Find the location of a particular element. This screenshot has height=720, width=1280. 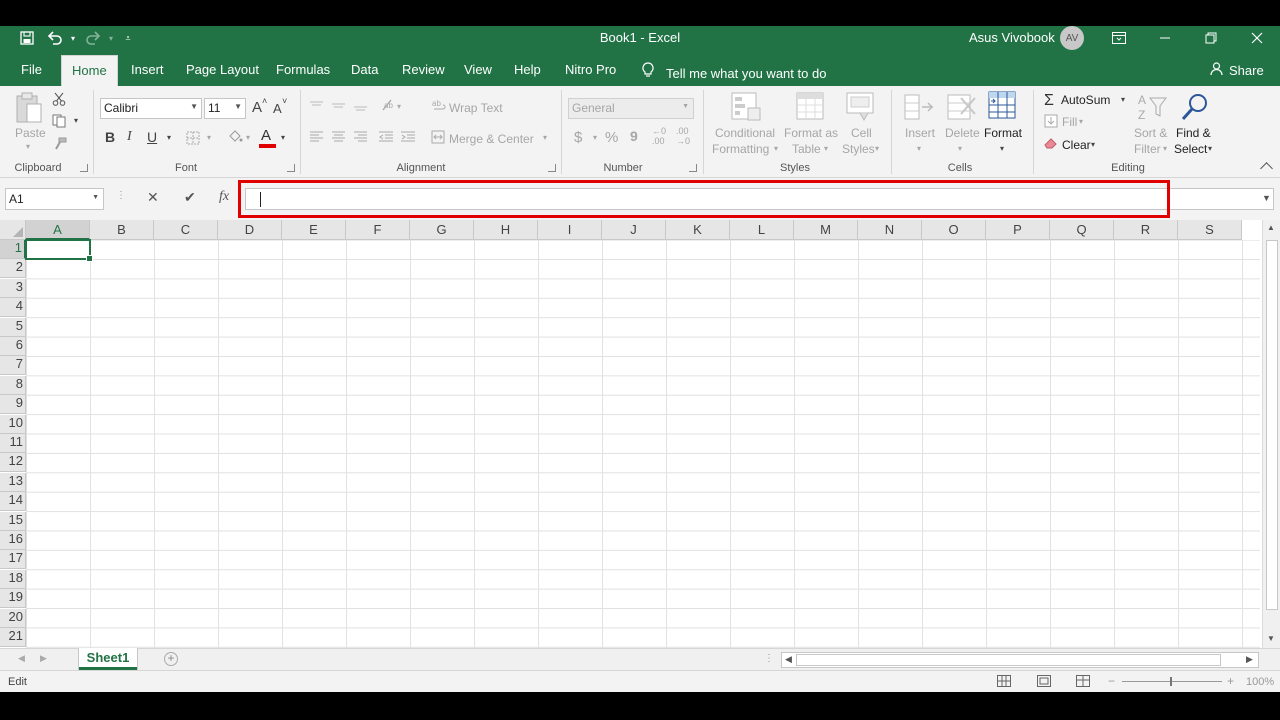

clipboard-launcher-icon is located at coordinates (84, 168).